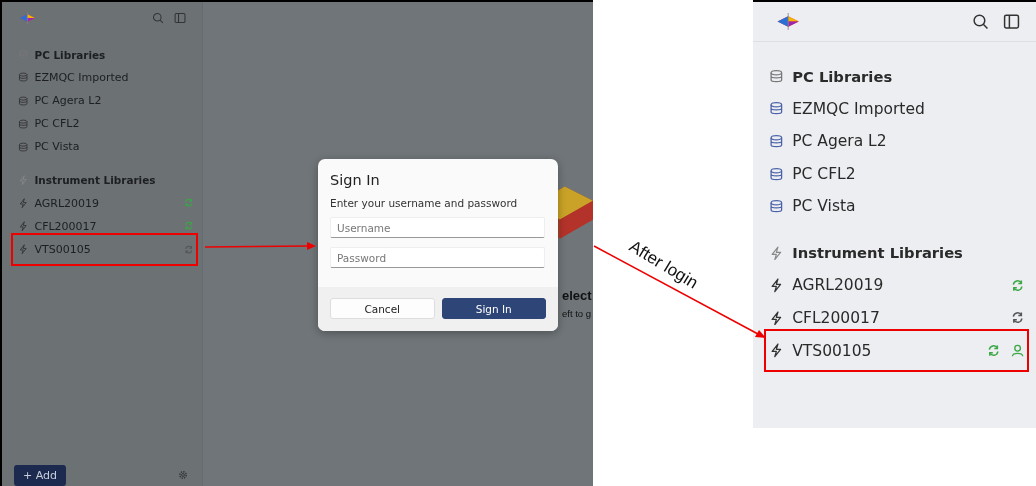 The width and height of the screenshot is (1036, 486). Describe the element at coordinates (437, 227) in the screenshot. I see `input-field: Username` at that location.